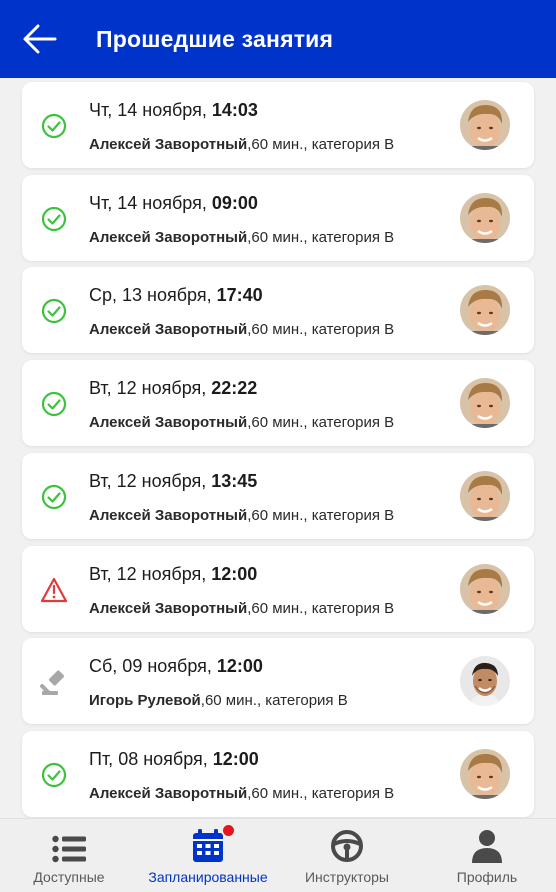  I want to click on instructor-name: Игорь Рулевой, so click(145, 701).